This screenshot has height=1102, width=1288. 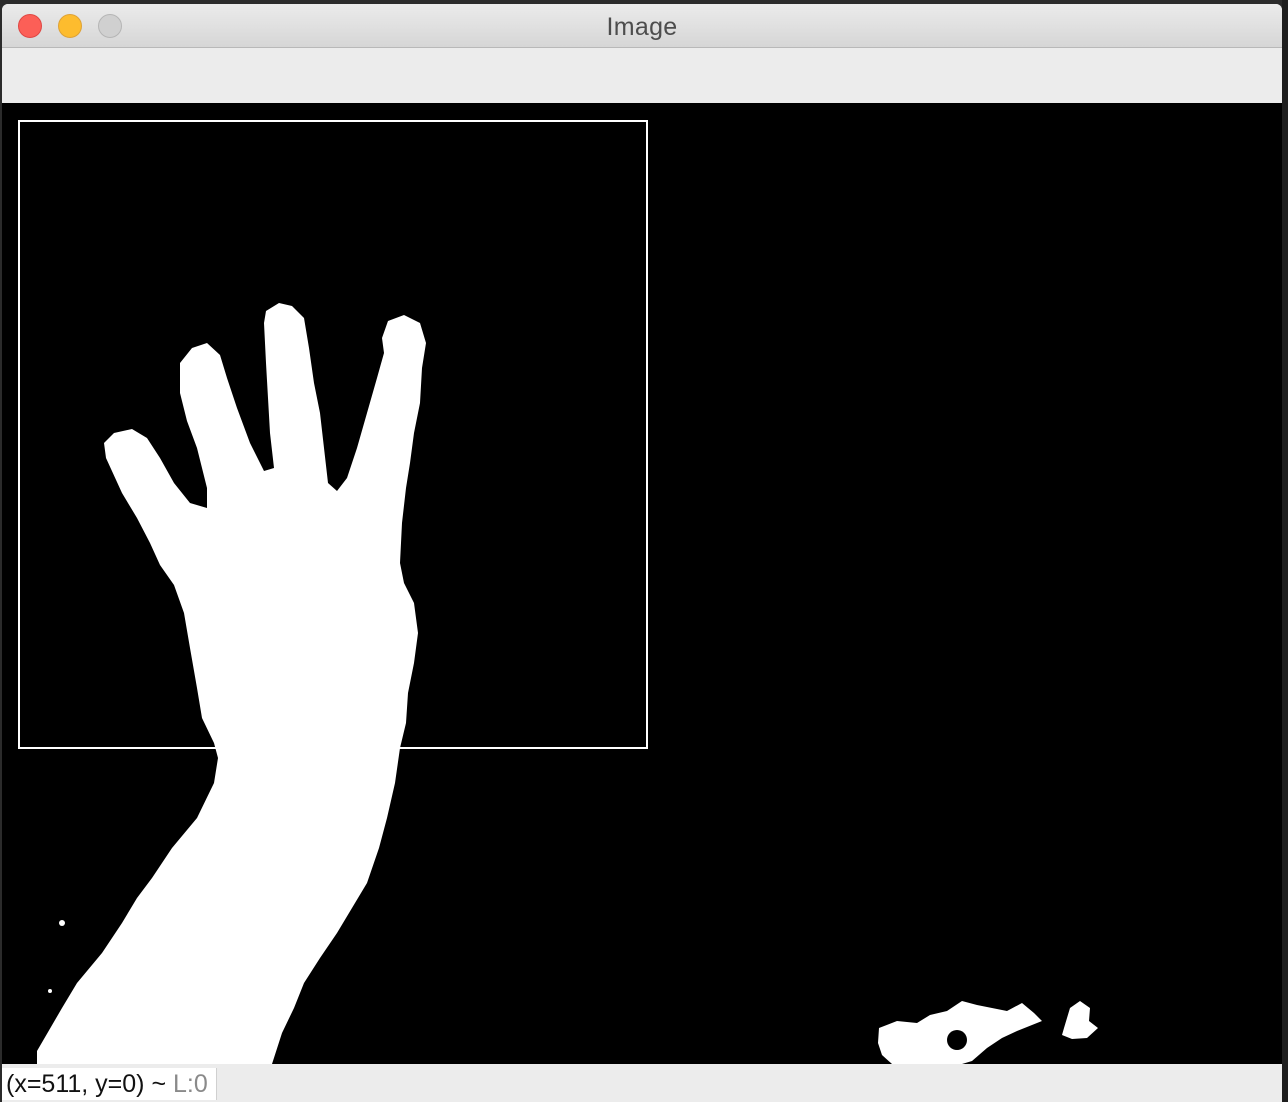 What do you see at coordinates (1080, 1020) in the screenshot?
I see `noise-blob` at bounding box center [1080, 1020].